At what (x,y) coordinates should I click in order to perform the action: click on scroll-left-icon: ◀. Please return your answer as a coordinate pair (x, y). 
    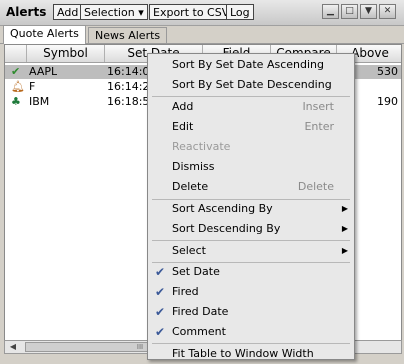
    Looking at the image, I should click on (13, 347).